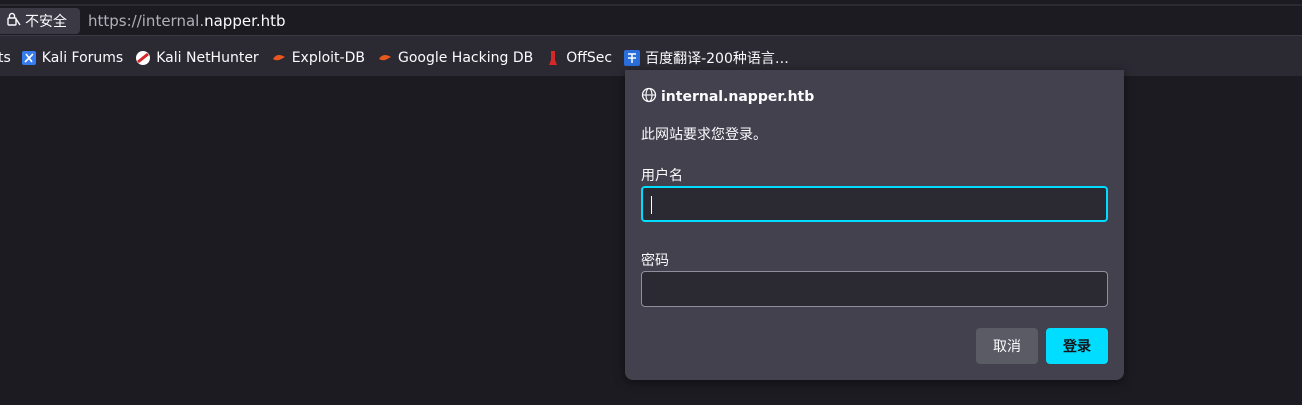 The width and height of the screenshot is (1302, 405). What do you see at coordinates (46, 22) in the screenshot?
I see `not-secure-label: 不安全` at bounding box center [46, 22].